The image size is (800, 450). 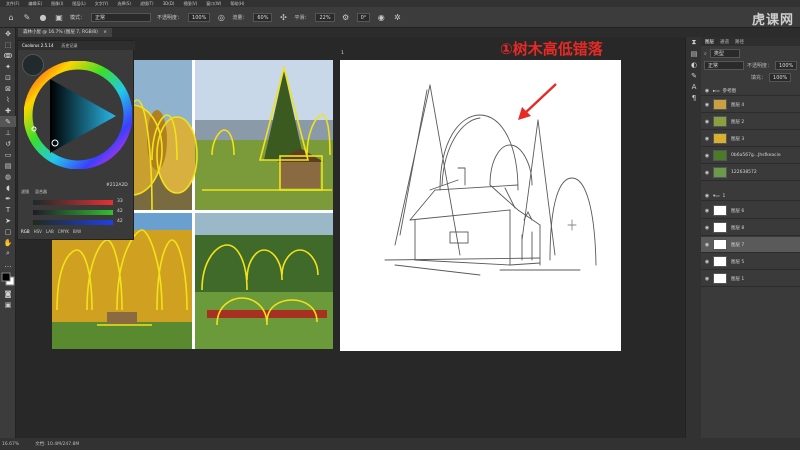 What do you see at coordinates (694, 64) in the screenshot?
I see `adjustments-panel-icon: ◐` at bounding box center [694, 64].